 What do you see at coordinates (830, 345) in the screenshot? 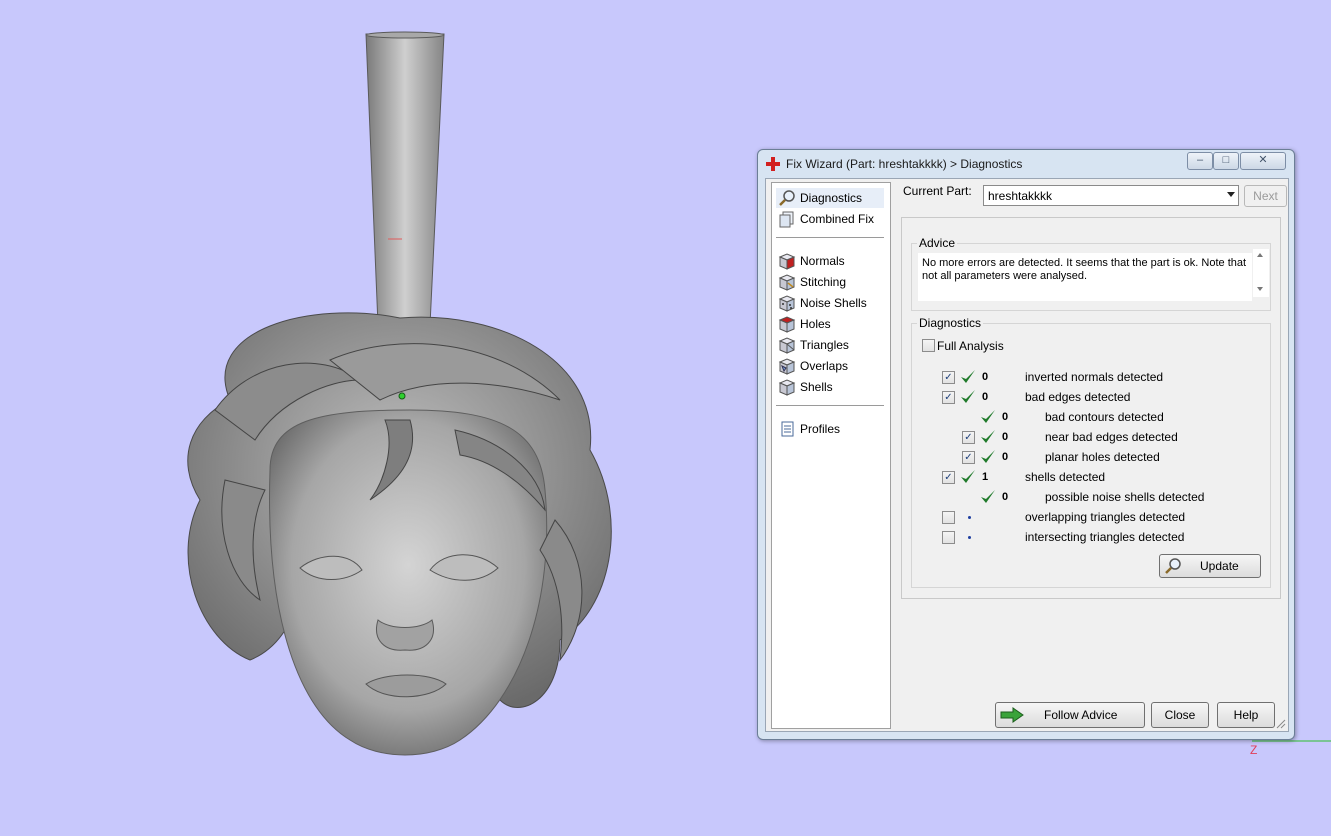
I see `nav-item-triangles: Triangles` at bounding box center [830, 345].